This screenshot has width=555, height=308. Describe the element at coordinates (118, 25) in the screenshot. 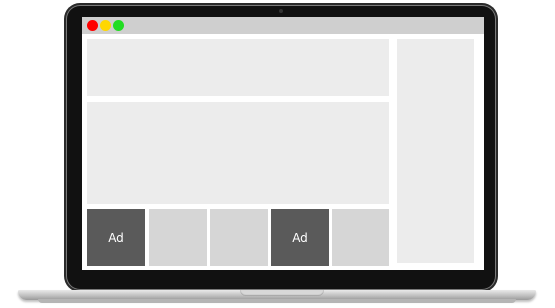

I see `maximize-window-button` at that location.